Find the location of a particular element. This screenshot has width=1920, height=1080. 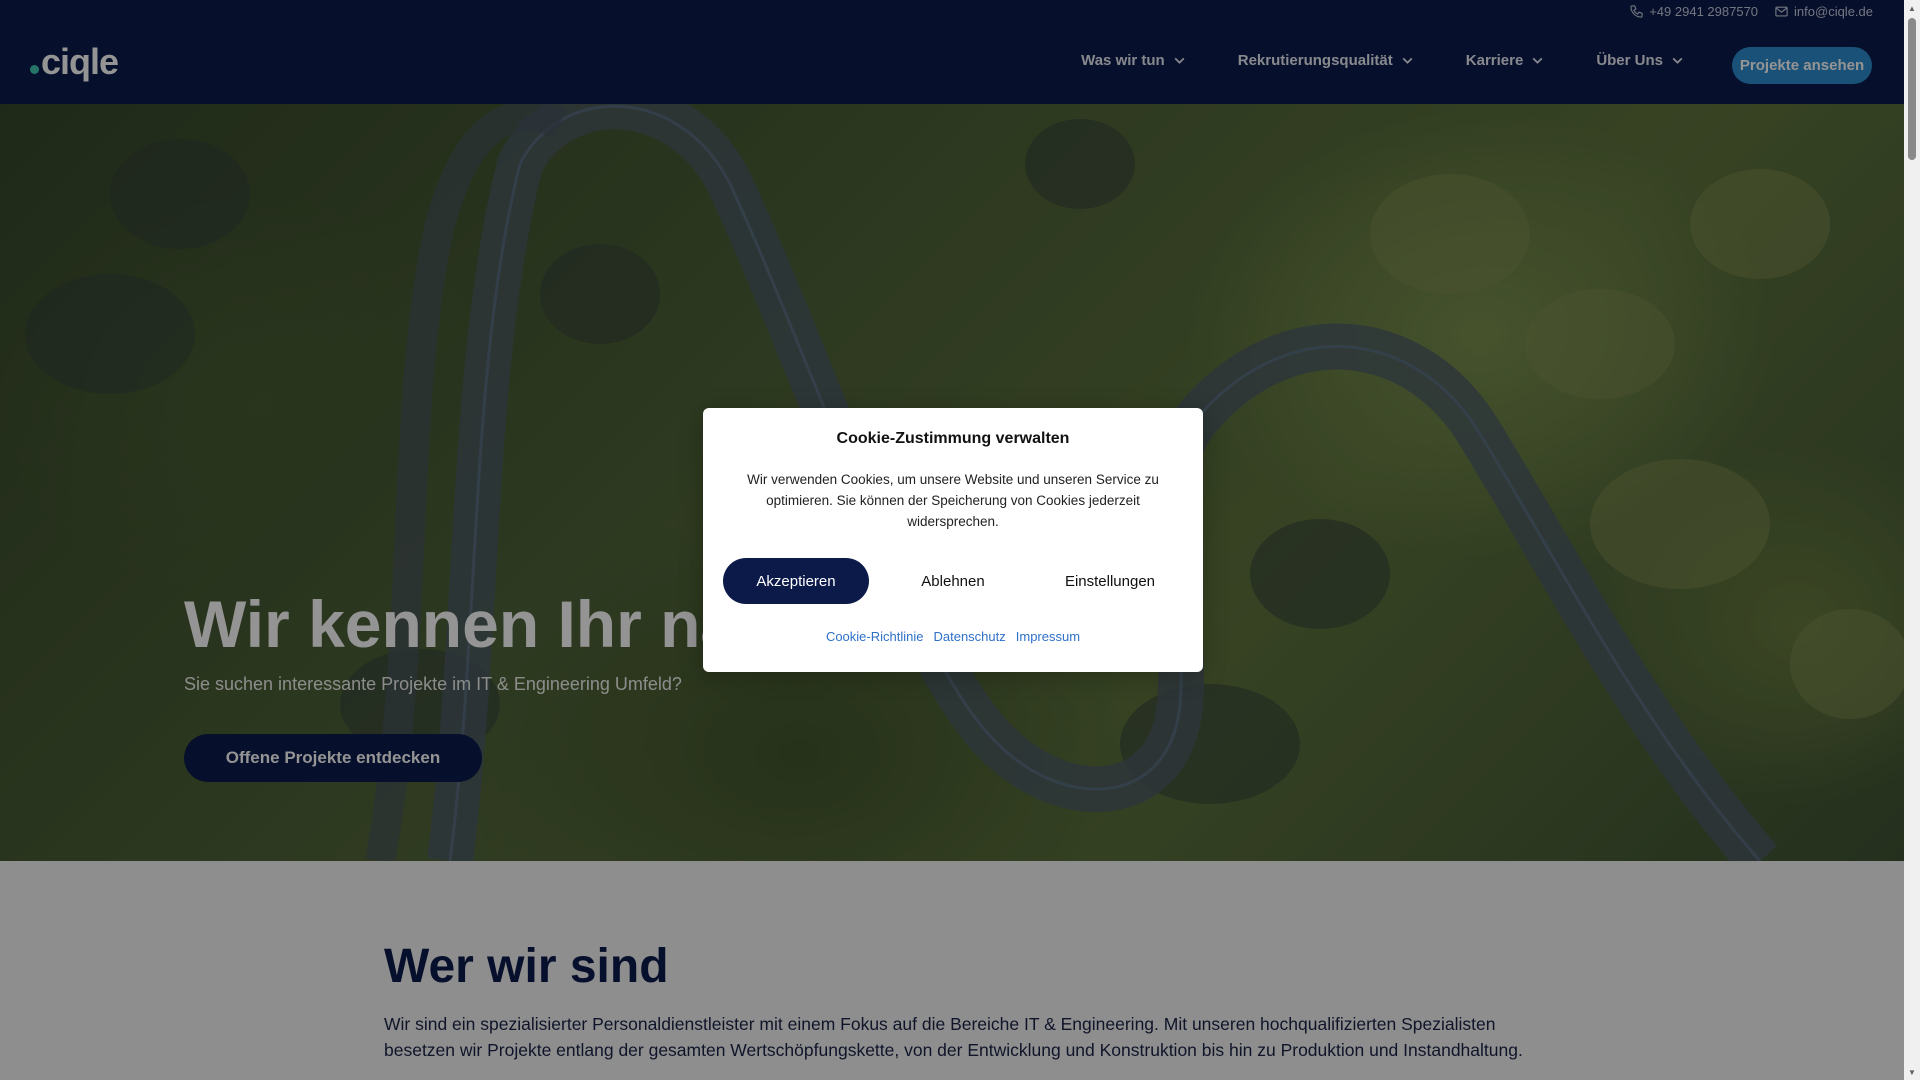

accept-button: Akzeptieren is located at coordinates (796, 581).